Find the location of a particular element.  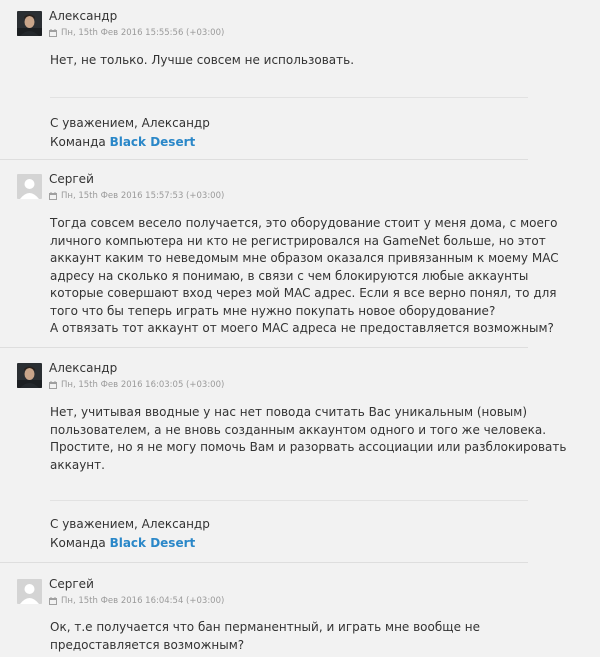

timestamp-text: Пн, 15th Фев 2016 15:57:53 (+03:00) is located at coordinates (143, 196).